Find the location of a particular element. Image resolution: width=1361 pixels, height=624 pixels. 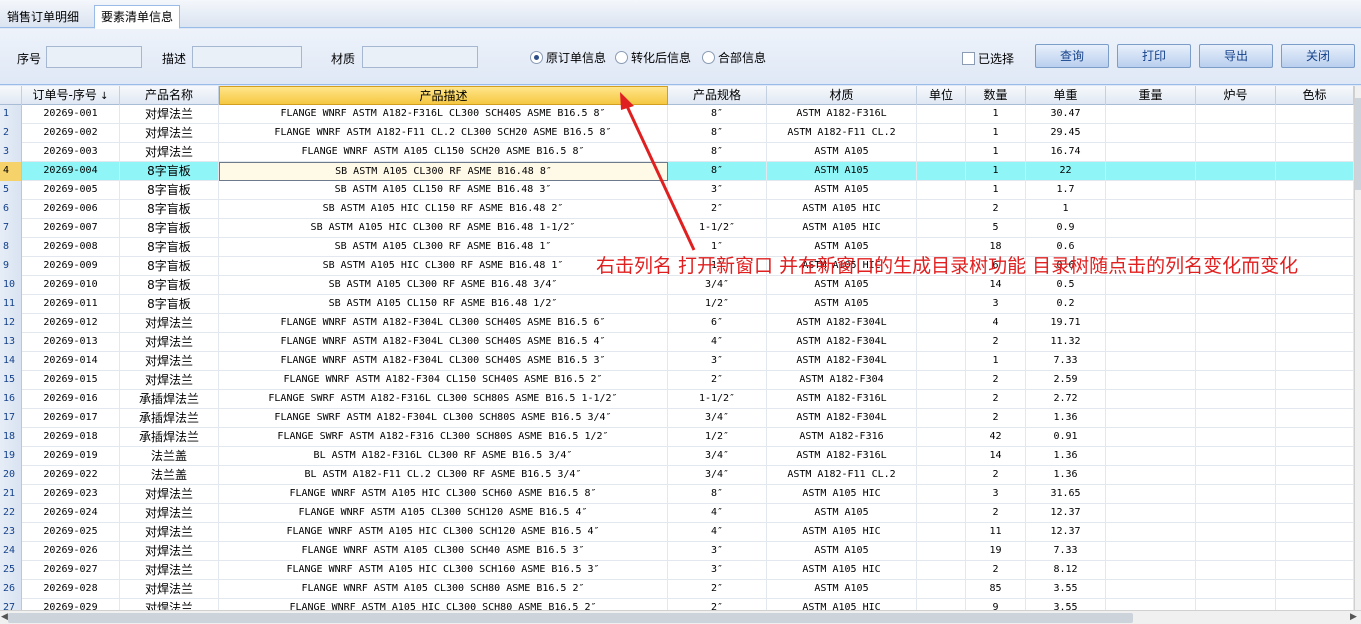

horizontal-scroll-thumb is located at coordinates (570, 618).